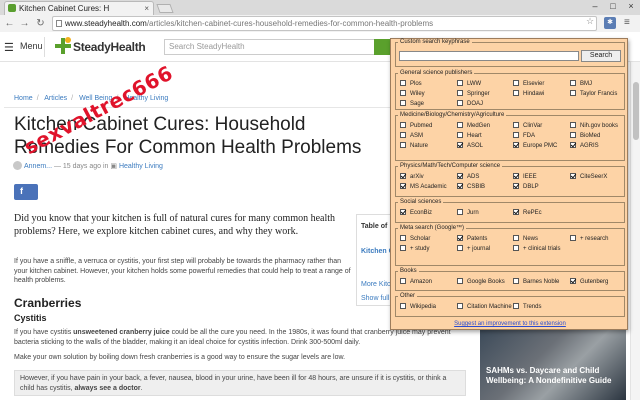 This screenshot has width=640, height=400. I want to click on keyphrase-input, so click(489, 56).